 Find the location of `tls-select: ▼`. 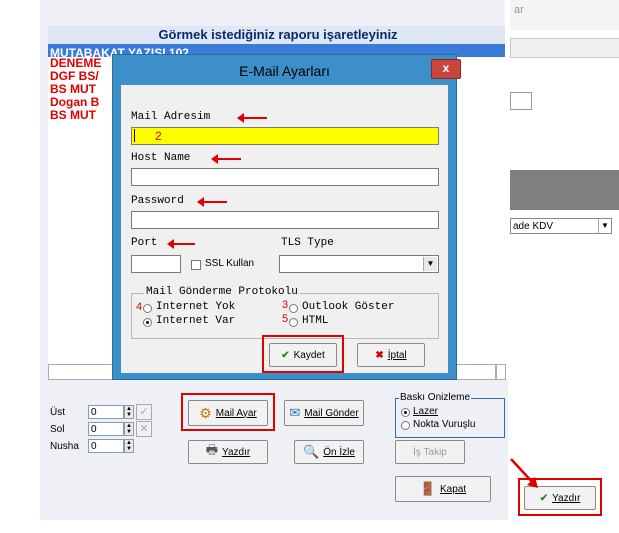

tls-select: ▼ is located at coordinates (359, 264).